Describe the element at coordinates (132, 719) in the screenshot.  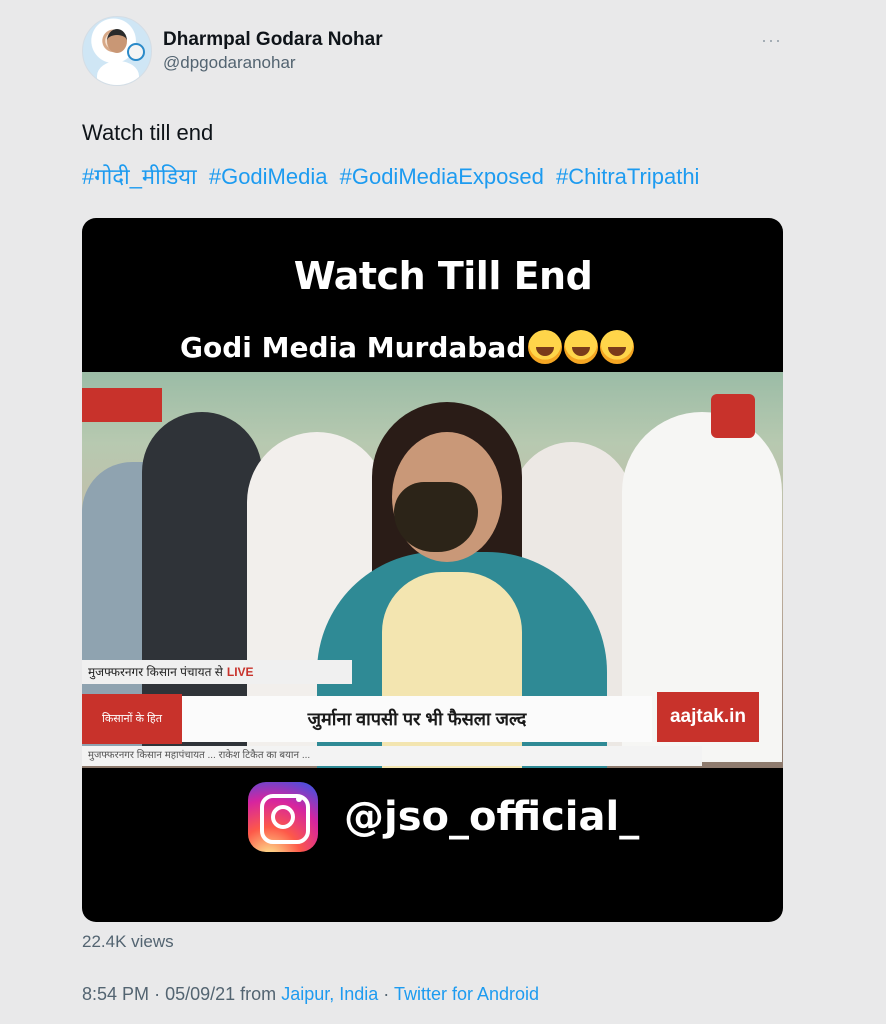
I see `ticker-left: किसानों के हित` at that location.